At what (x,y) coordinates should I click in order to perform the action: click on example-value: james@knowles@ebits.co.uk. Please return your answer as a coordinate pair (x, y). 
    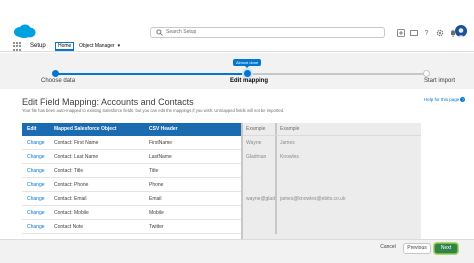
    Looking at the image, I should click on (313, 199).